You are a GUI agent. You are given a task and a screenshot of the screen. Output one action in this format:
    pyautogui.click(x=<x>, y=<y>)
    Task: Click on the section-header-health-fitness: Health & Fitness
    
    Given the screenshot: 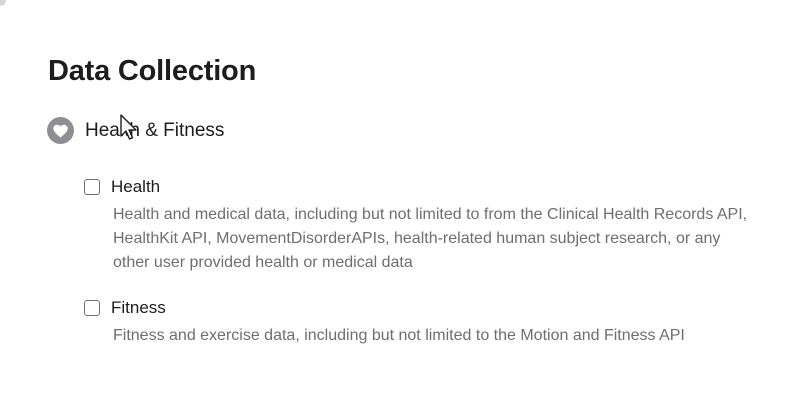 What is the action you would take?
    pyautogui.click(x=135, y=130)
    